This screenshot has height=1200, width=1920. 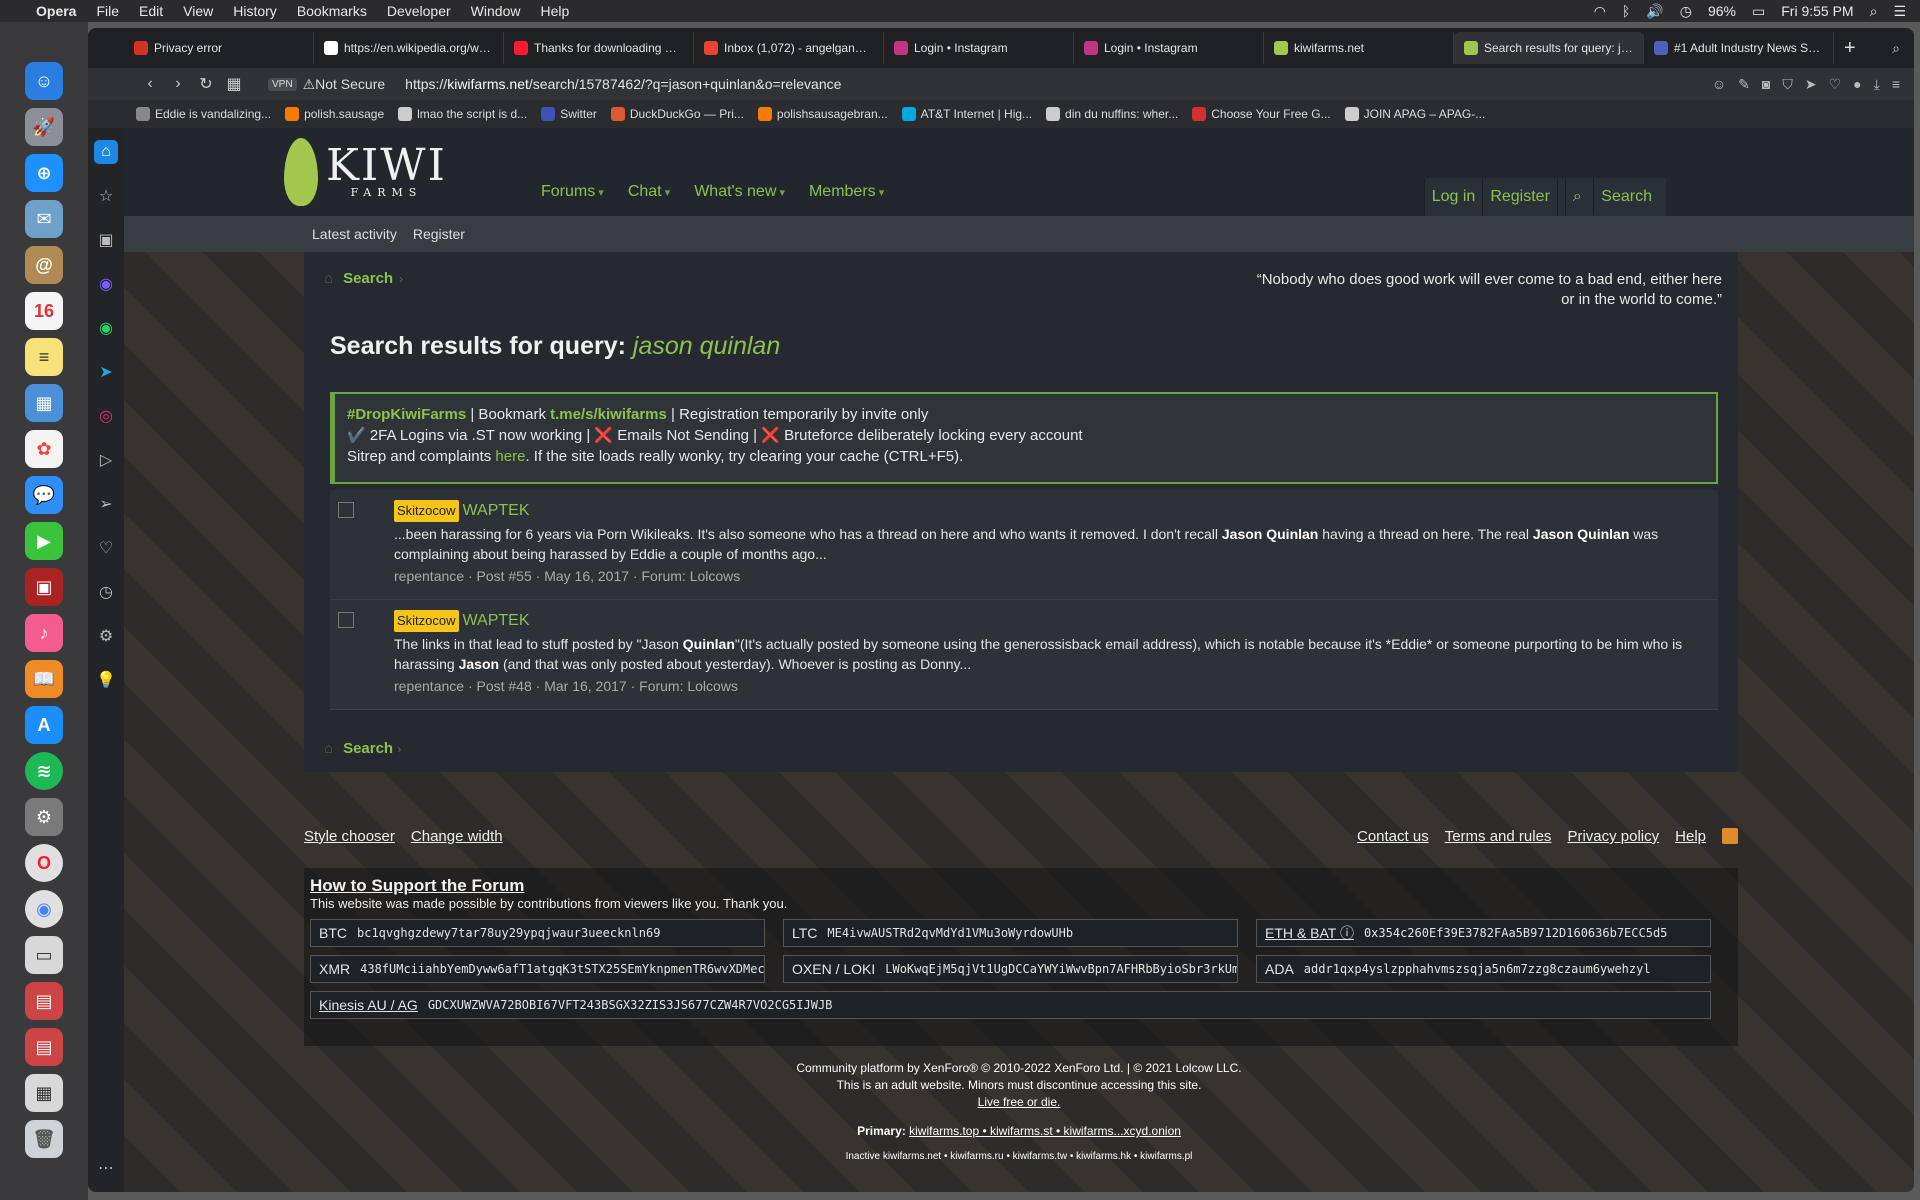 I want to click on finder-icon: ☺, so click(x=44, y=81).